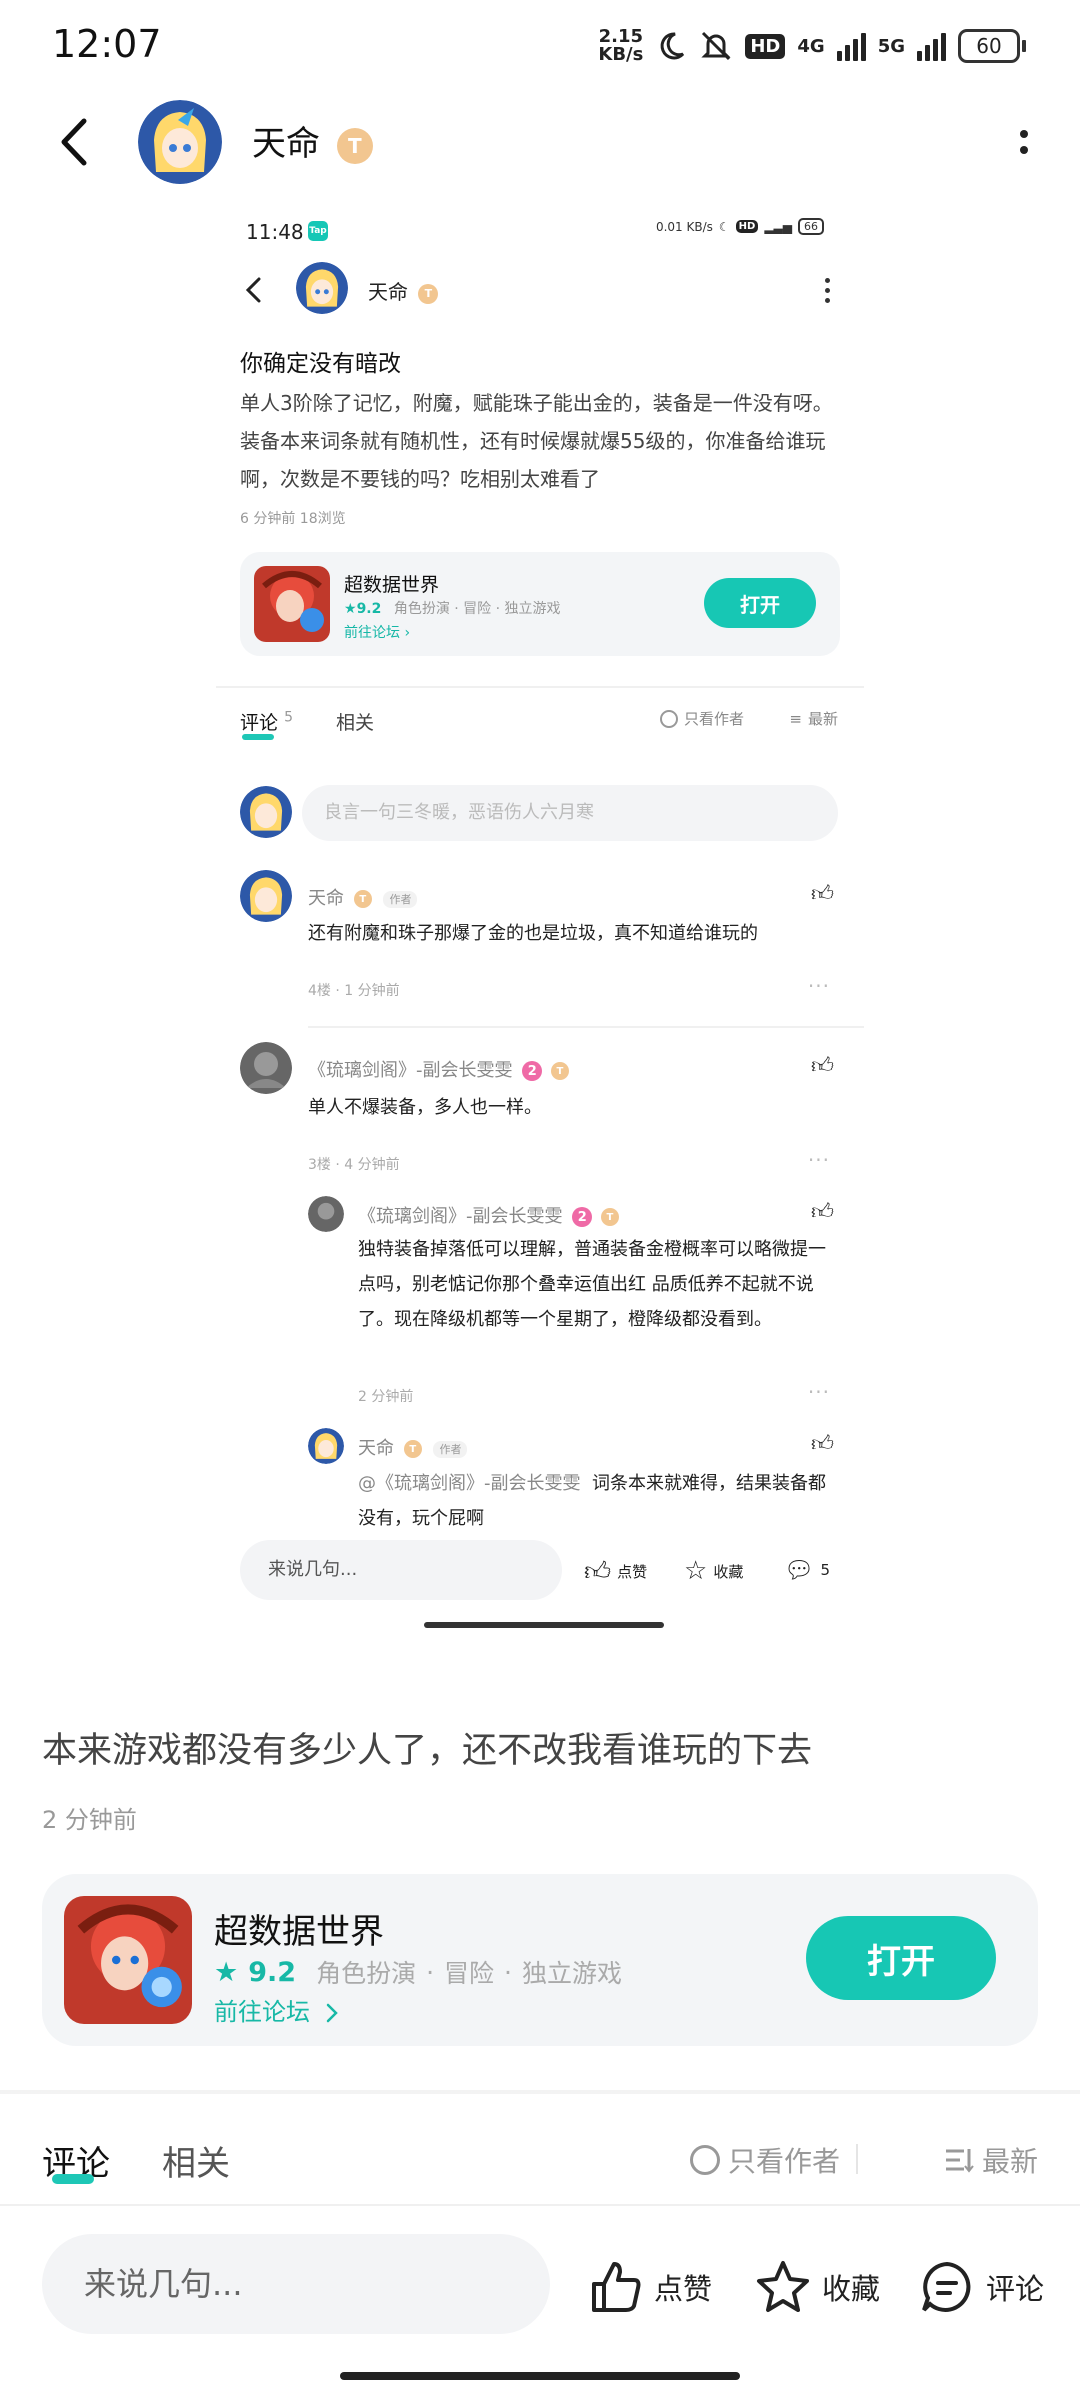 The height and width of the screenshot is (2400, 1080). What do you see at coordinates (425, 1107) in the screenshot?
I see `shot-comment-text: 单人不爆装备，多人也一样。` at bounding box center [425, 1107].